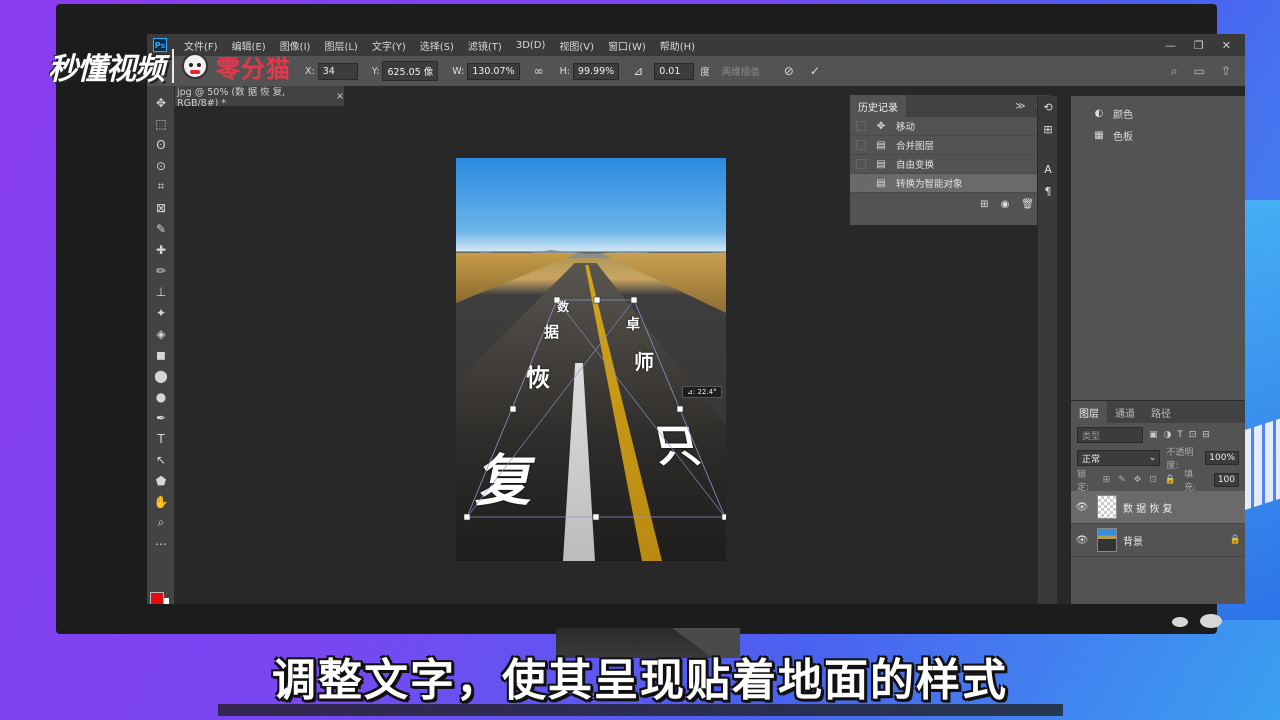 The width and height of the screenshot is (1280, 720). What do you see at coordinates (161, 501) in the screenshot?
I see `hand-tool-icon: ✋` at bounding box center [161, 501].